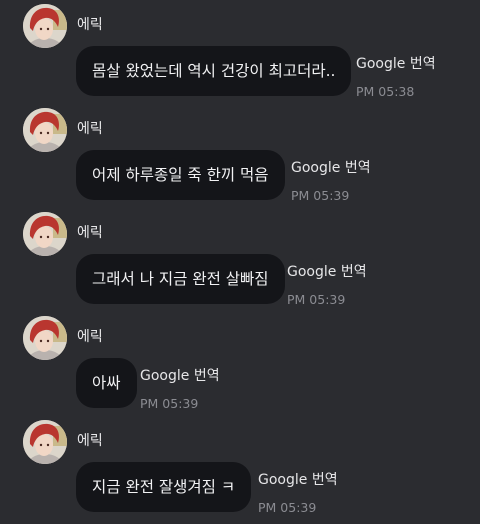  What do you see at coordinates (164, 487) in the screenshot?
I see `message-bubble: 지금 완전 잘생겨짐 ㅋ` at bounding box center [164, 487].